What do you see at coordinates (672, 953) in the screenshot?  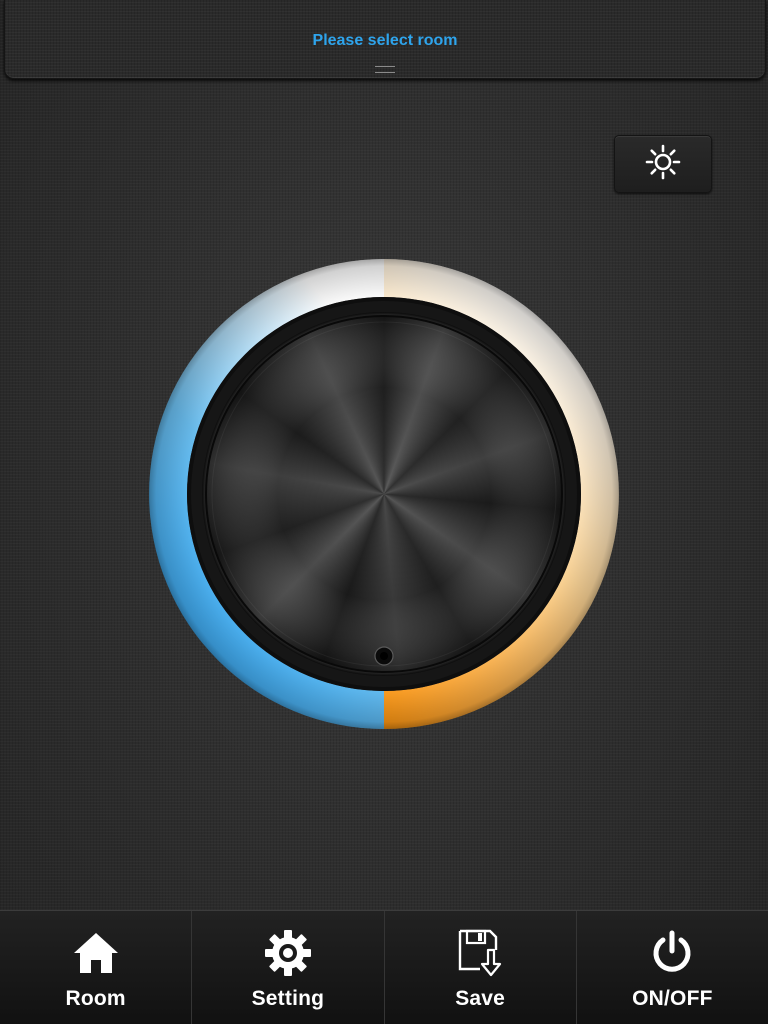 I see `power-icon` at bounding box center [672, 953].